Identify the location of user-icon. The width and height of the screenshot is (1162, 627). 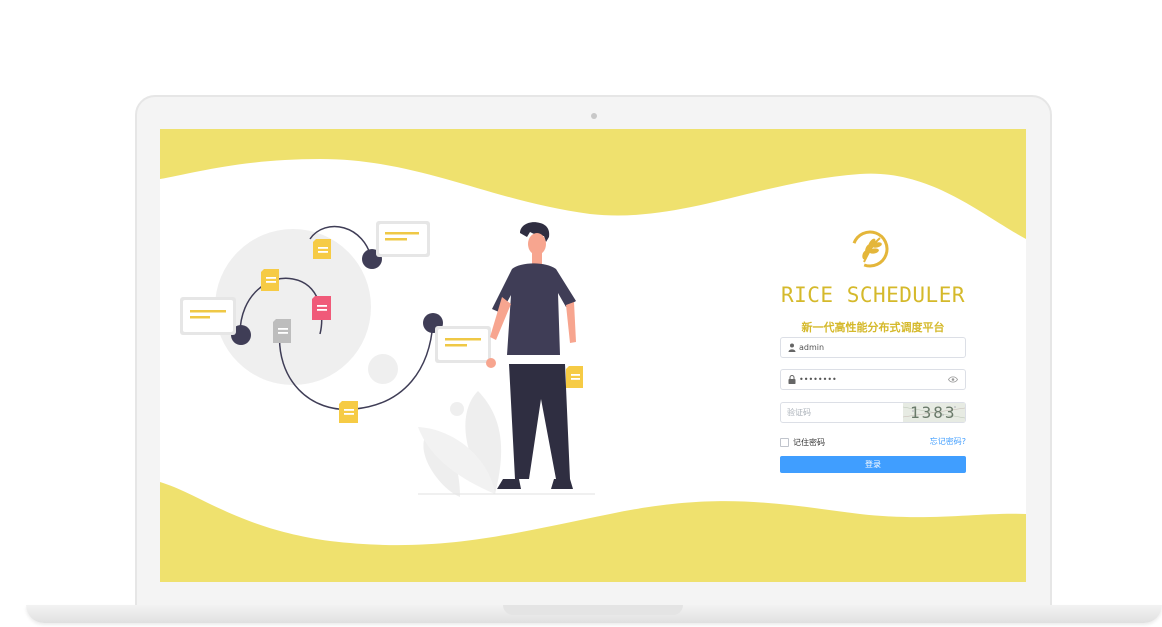
(792, 347).